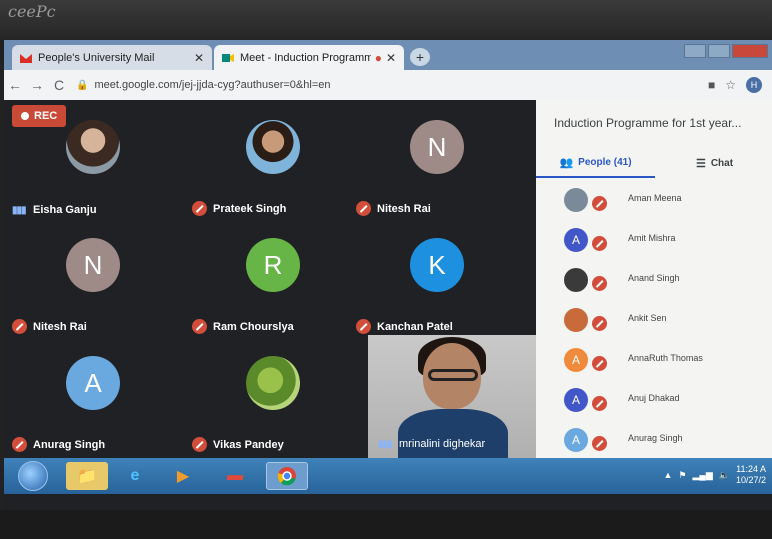 Image resolution: width=772 pixels, height=539 pixels. Describe the element at coordinates (647, 318) in the screenshot. I see `person-name: Ankit Sen` at that location.